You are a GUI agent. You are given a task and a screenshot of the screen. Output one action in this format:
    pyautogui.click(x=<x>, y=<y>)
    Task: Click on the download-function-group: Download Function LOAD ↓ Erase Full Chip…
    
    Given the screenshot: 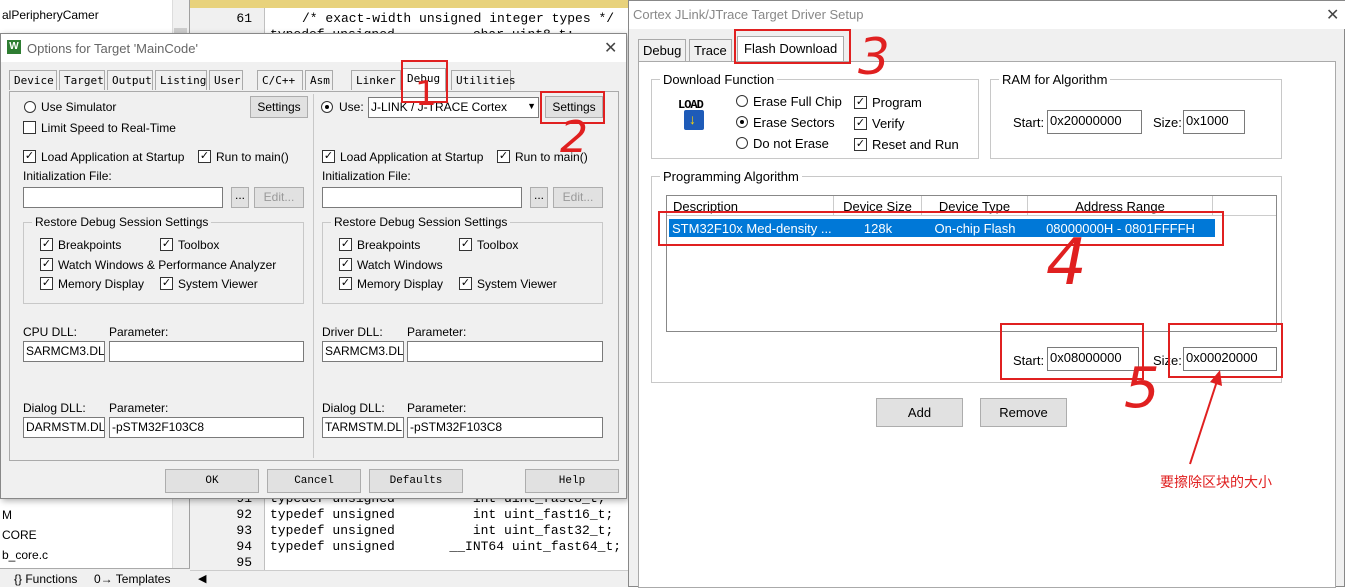 What is the action you would take?
    pyautogui.click(x=815, y=115)
    